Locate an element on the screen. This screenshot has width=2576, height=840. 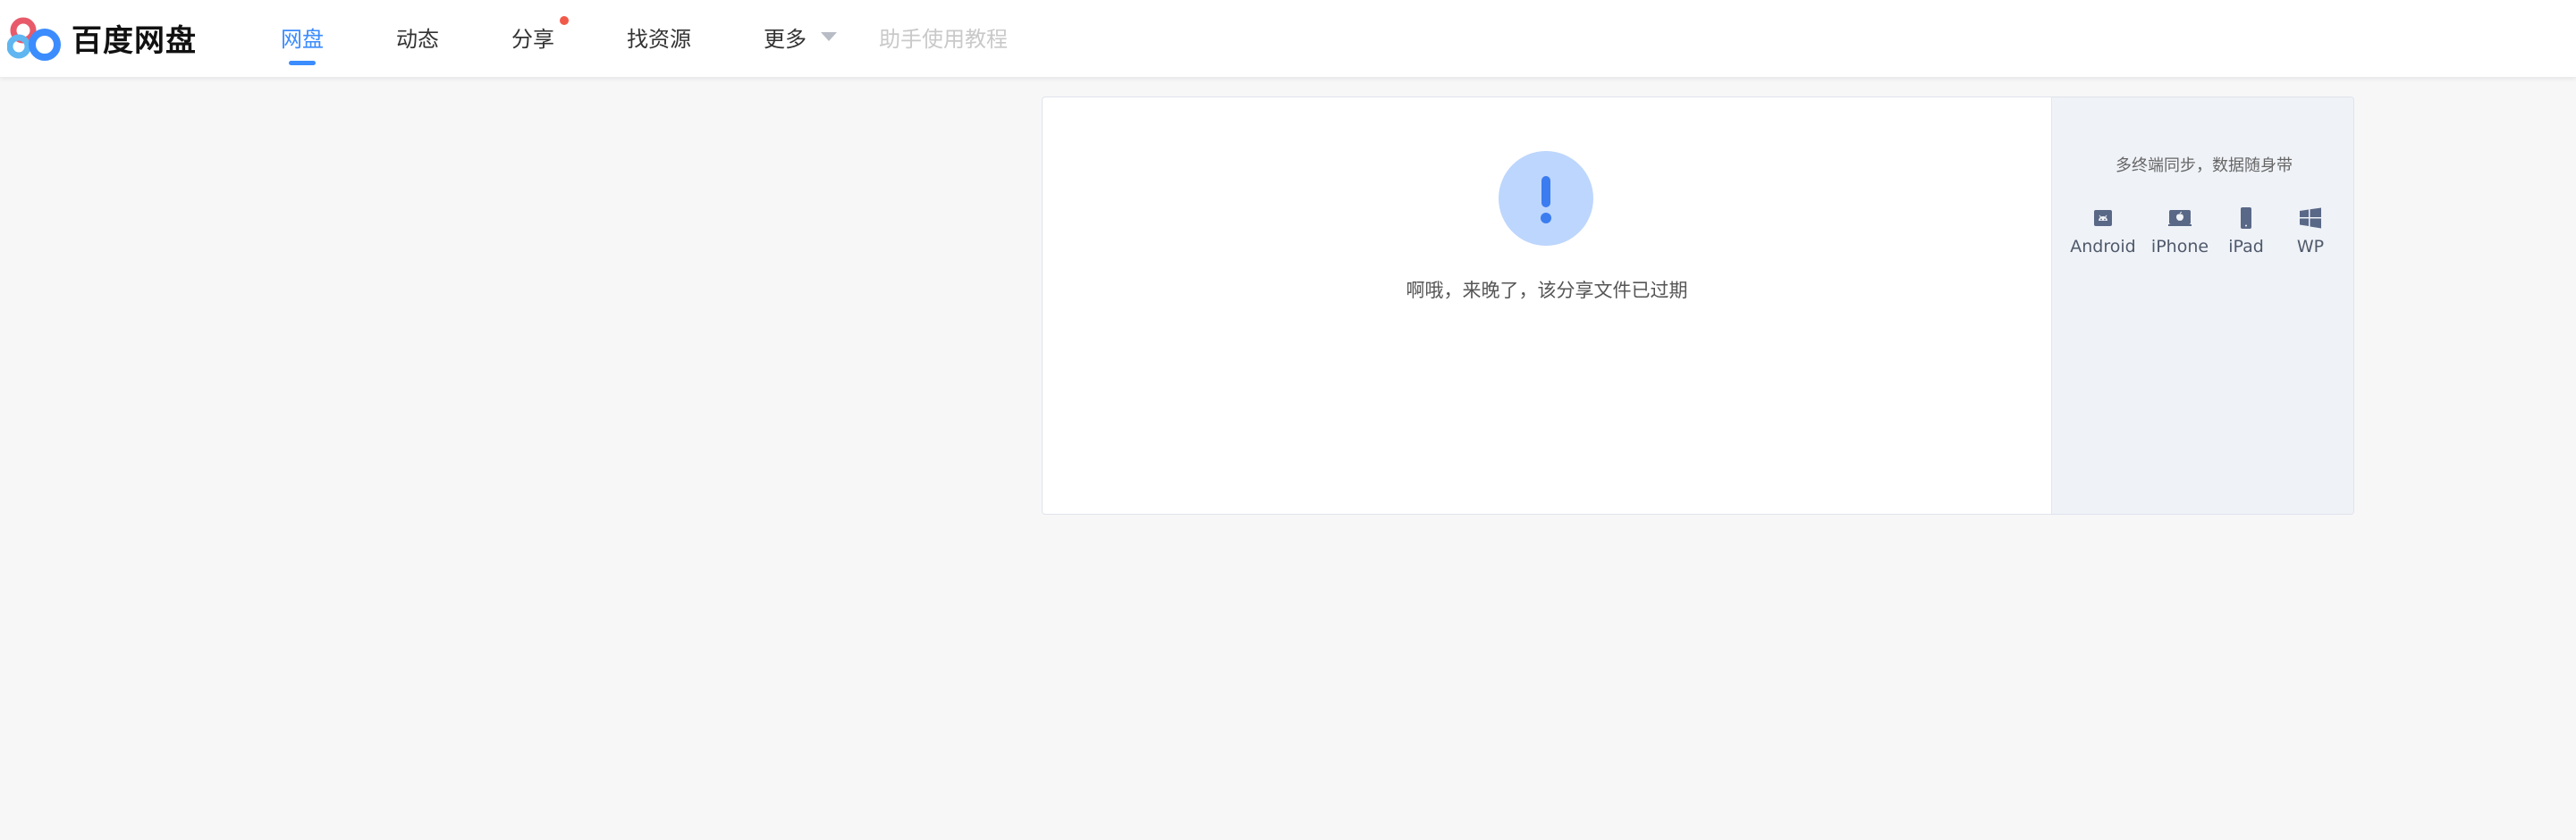
logo: 百度网盘 is located at coordinates (102, 37).